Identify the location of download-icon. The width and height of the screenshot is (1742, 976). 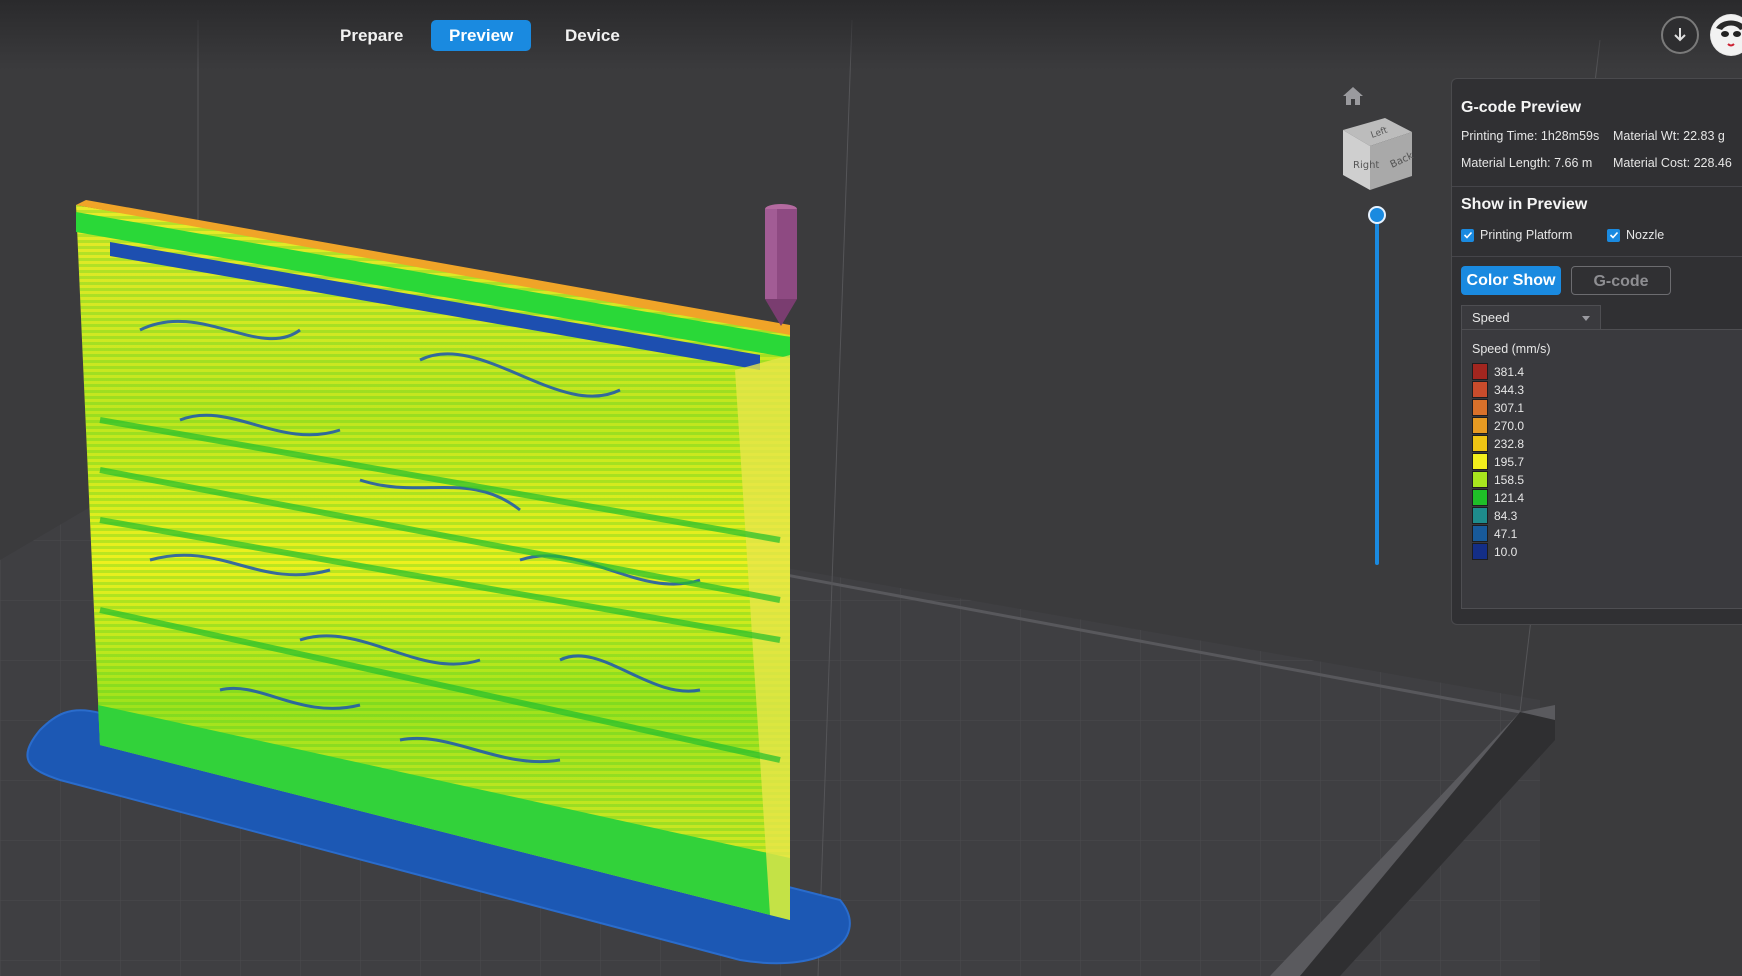
(1680, 35).